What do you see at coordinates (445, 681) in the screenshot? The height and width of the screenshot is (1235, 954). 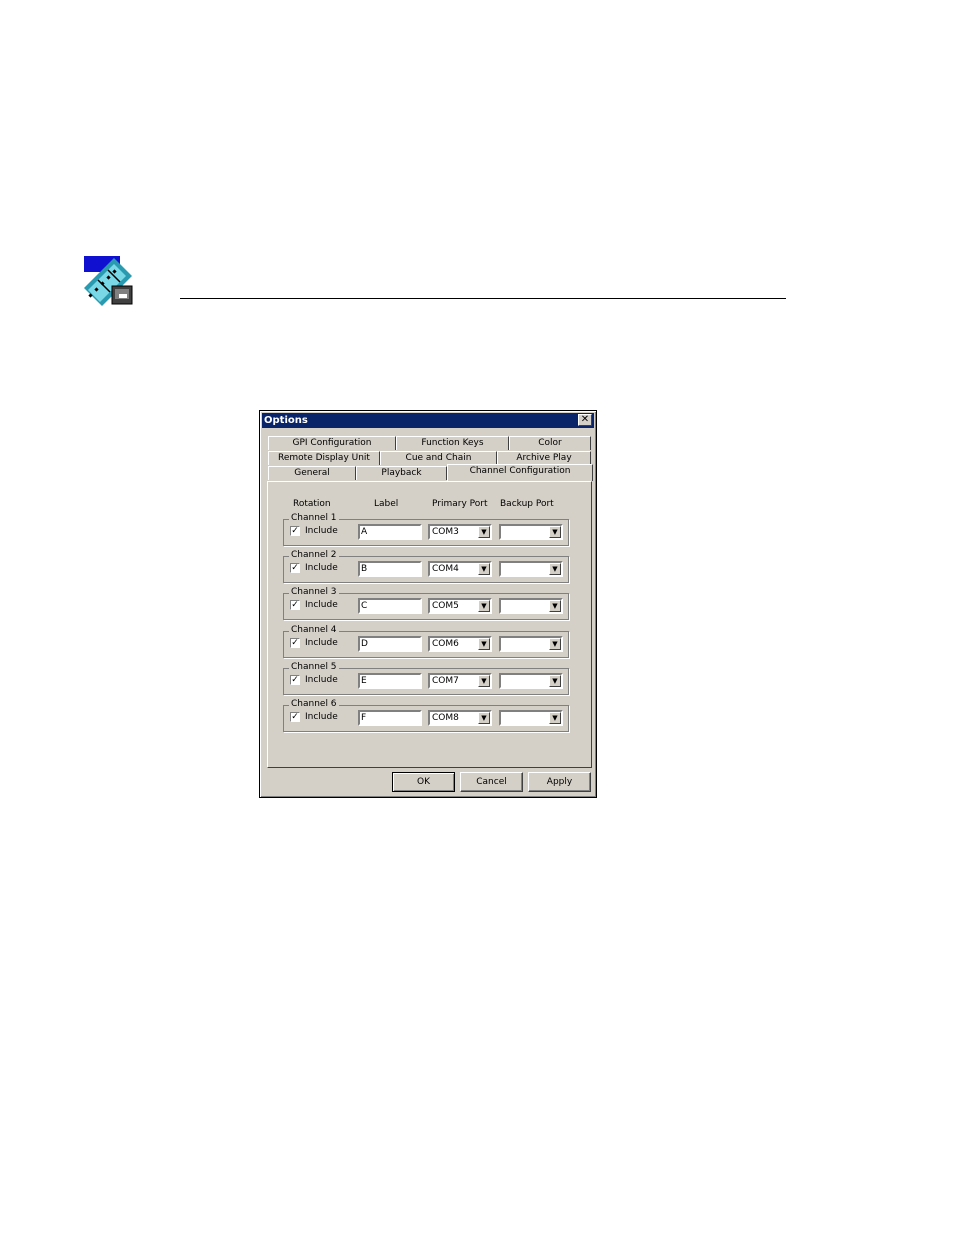 I see `primary-port-value: COM7` at bounding box center [445, 681].